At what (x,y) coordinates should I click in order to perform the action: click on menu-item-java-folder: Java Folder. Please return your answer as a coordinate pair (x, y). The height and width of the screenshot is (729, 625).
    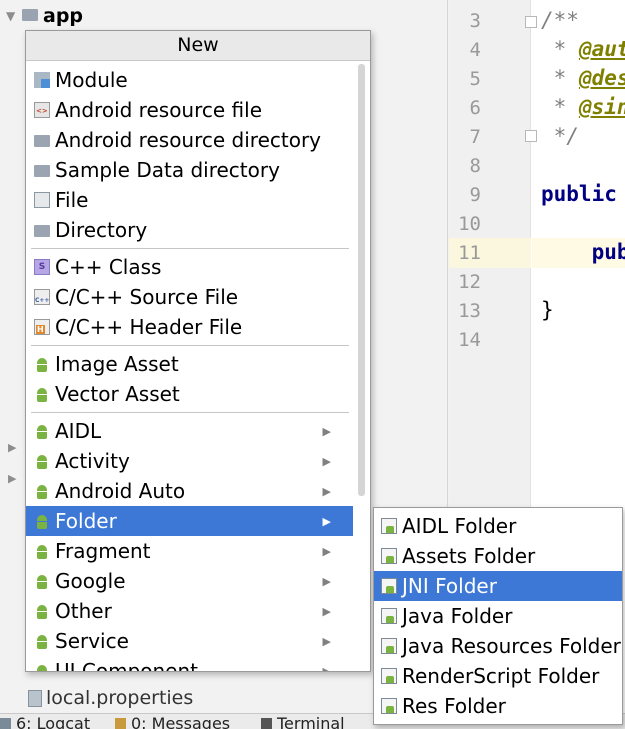
    Looking at the image, I should click on (498, 616).